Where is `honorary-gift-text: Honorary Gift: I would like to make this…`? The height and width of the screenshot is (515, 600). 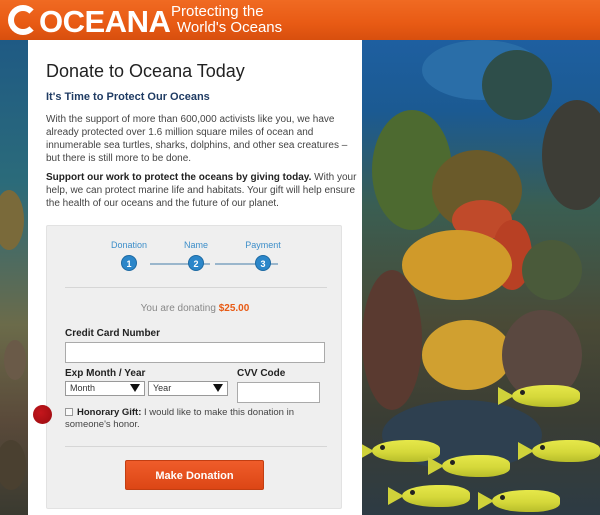 honorary-gift-text: Honorary Gift: I would like to make this… is located at coordinates (196, 419).